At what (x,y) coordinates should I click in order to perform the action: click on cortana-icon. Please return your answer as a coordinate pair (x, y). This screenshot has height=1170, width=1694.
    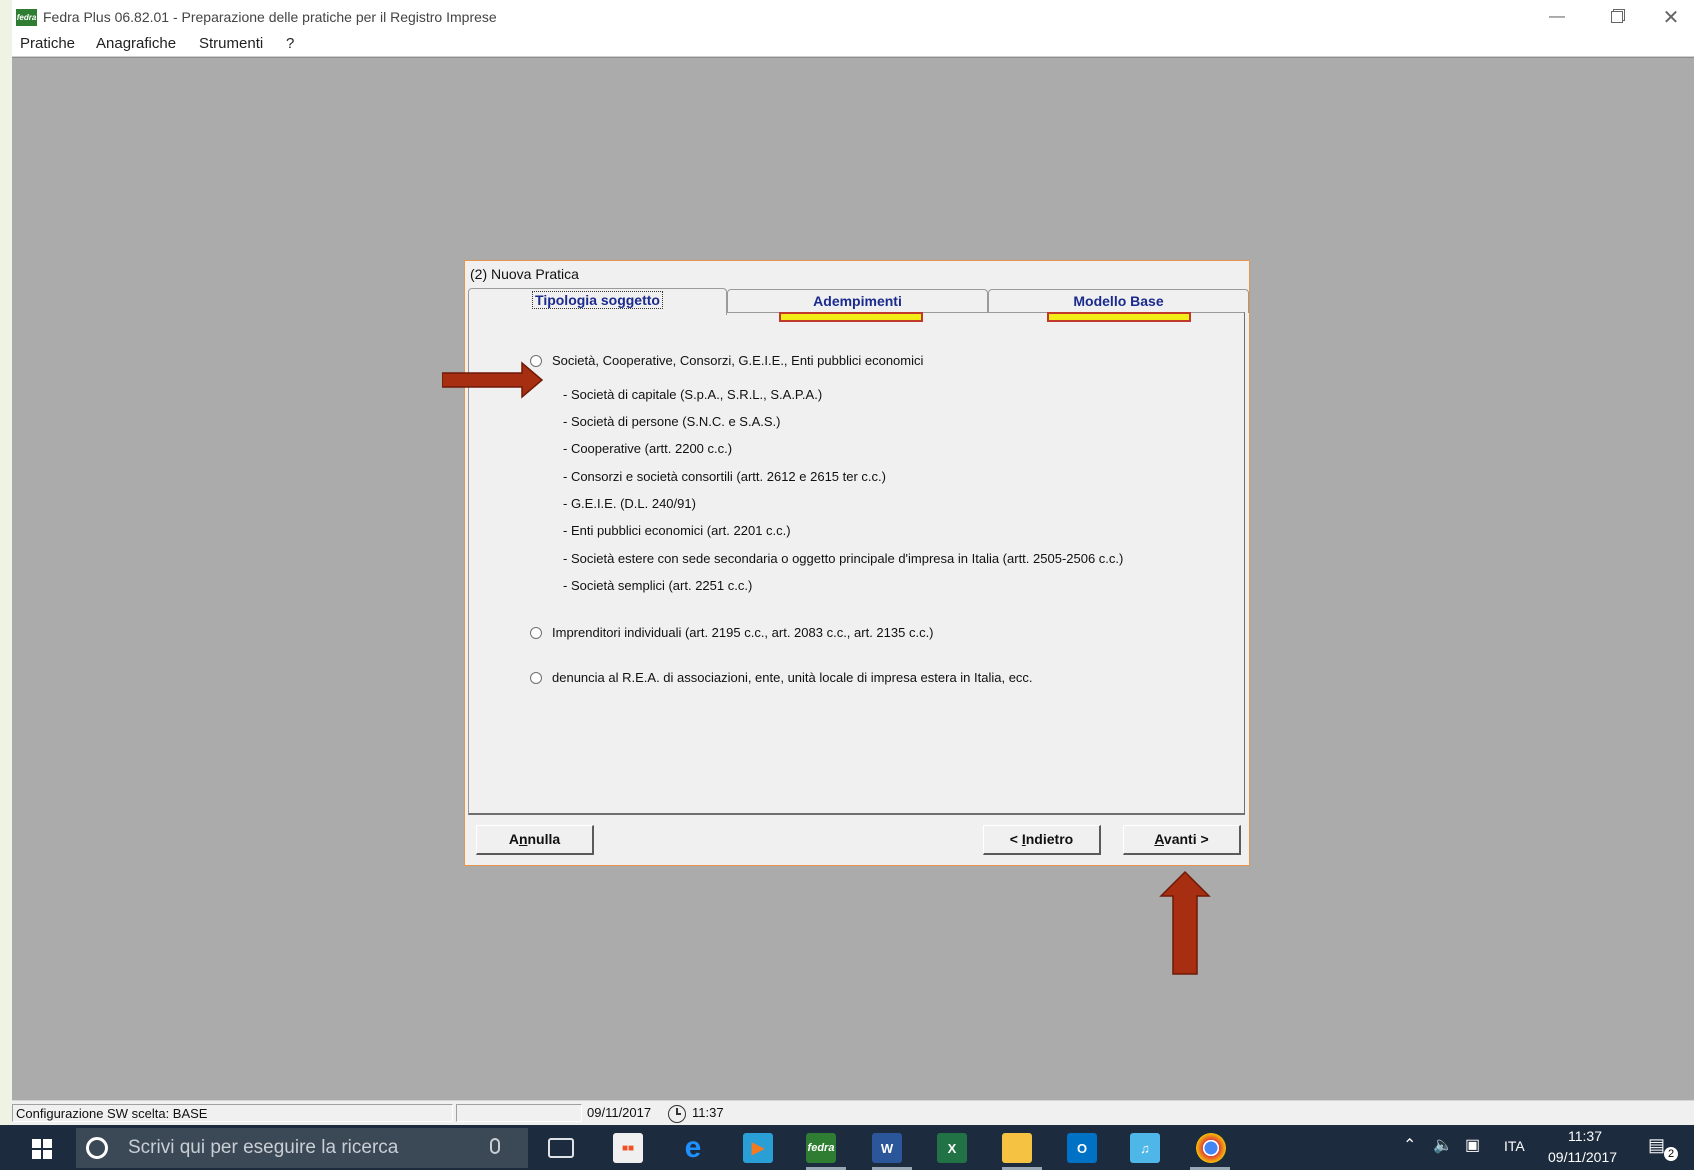
    Looking at the image, I should click on (97, 1148).